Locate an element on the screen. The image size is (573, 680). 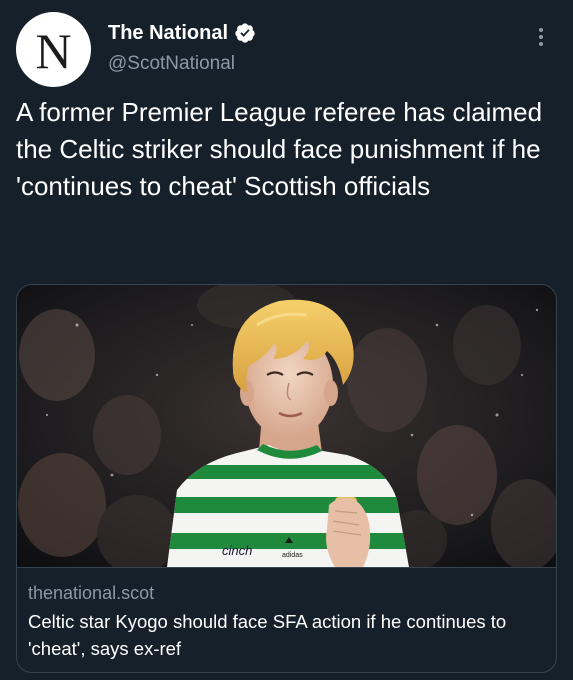
card-domain: thenational.scot is located at coordinates (91, 593).